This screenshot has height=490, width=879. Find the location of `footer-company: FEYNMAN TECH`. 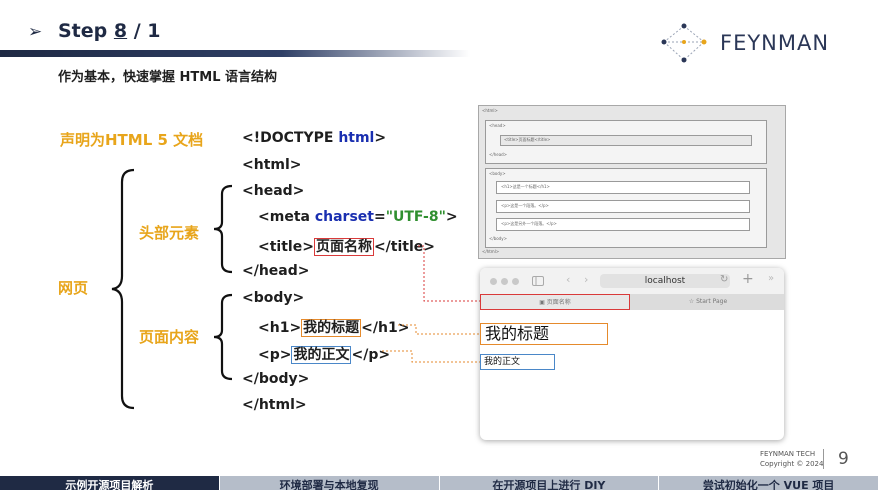

footer-company: FEYNMAN TECH is located at coordinates (788, 454).